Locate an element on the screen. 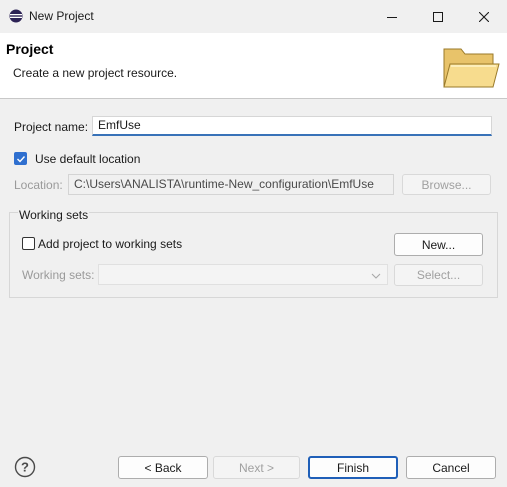  page-description: Create a new project resource. is located at coordinates (95, 73).